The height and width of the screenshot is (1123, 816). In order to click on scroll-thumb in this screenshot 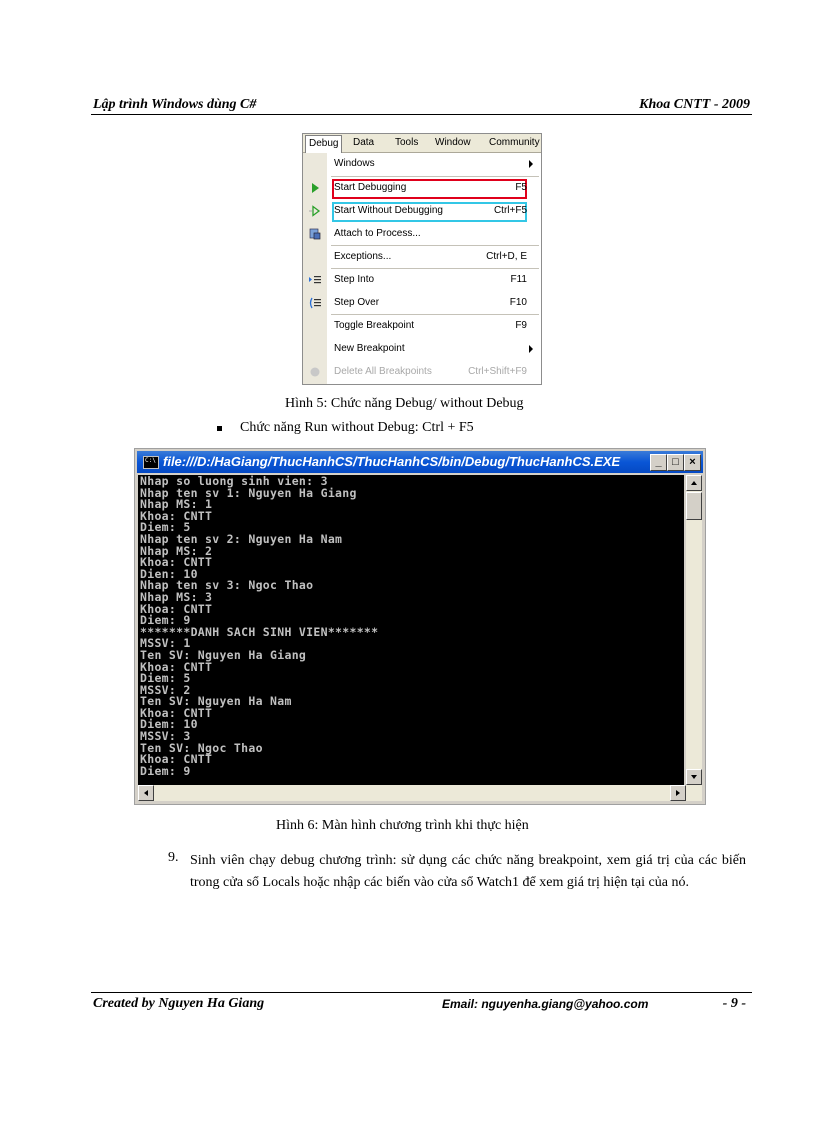, I will do `click(694, 506)`.